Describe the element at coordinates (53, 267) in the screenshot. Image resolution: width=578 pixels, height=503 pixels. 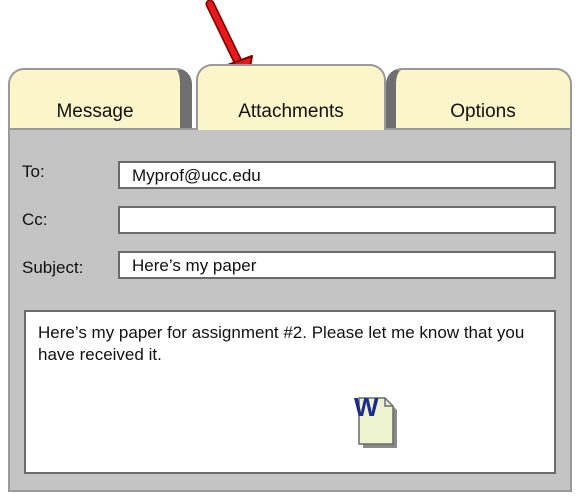
I see `subject-label: Subject:` at that location.